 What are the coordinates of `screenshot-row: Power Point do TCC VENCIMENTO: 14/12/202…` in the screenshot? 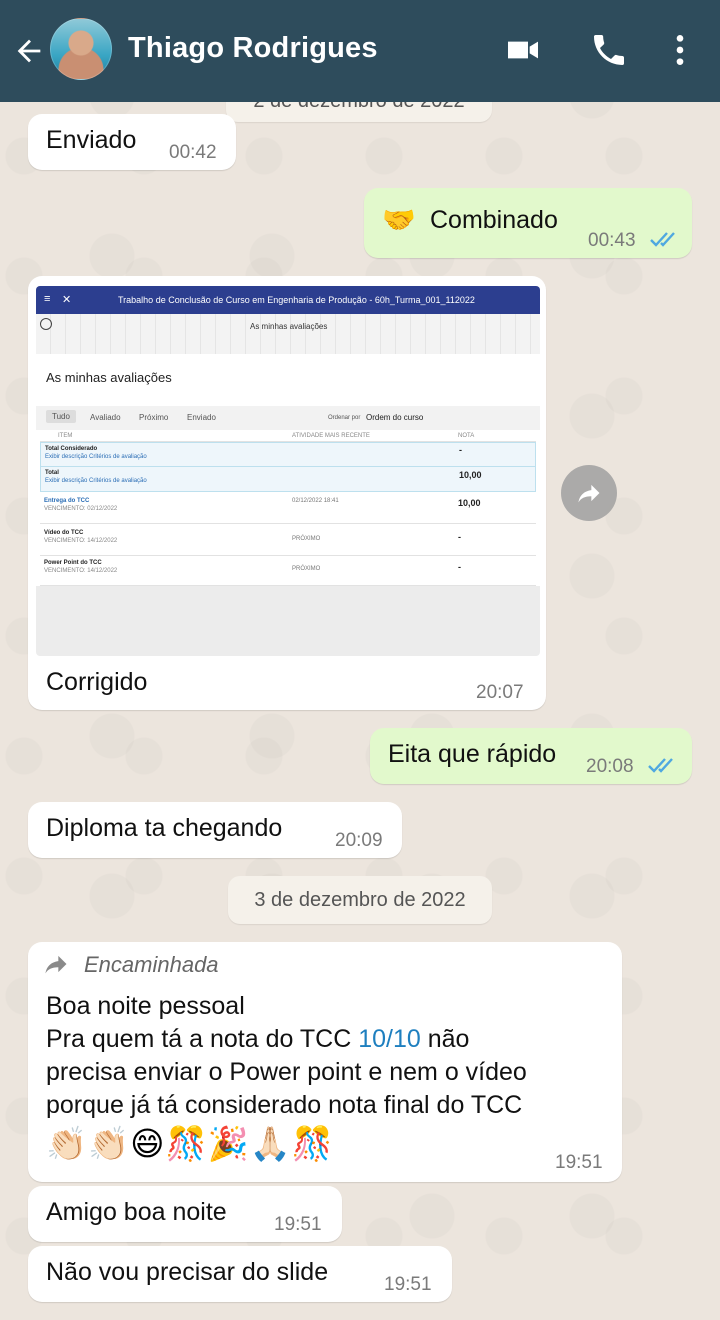 It's located at (288, 571).